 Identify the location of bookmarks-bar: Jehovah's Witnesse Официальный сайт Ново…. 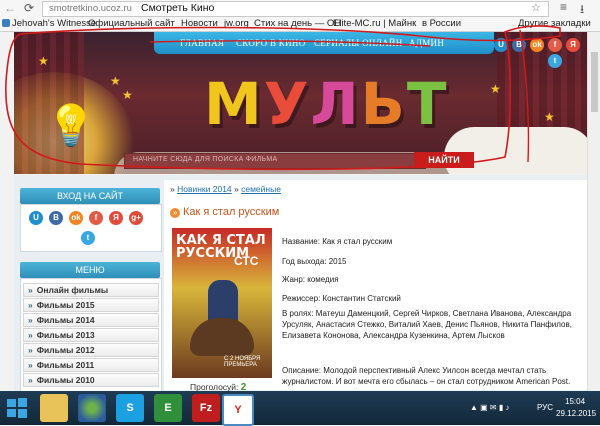
(300, 24).